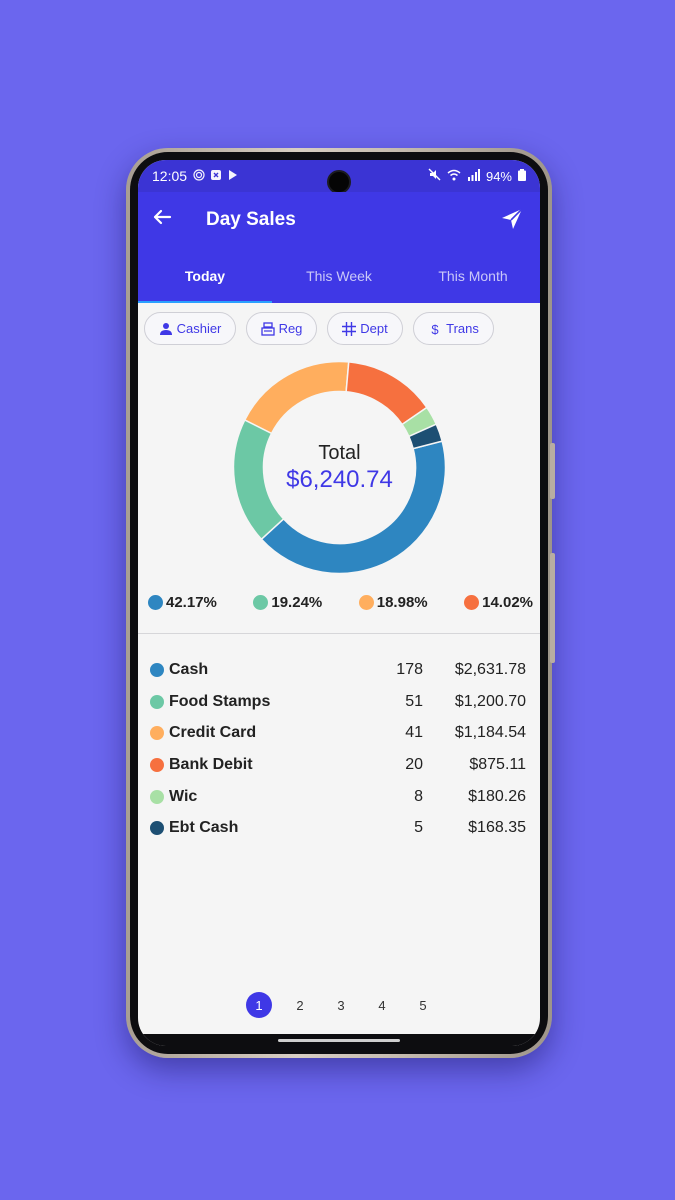 The width and height of the screenshot is (675, 1200). I want to click on send-button, so click(513, 220).